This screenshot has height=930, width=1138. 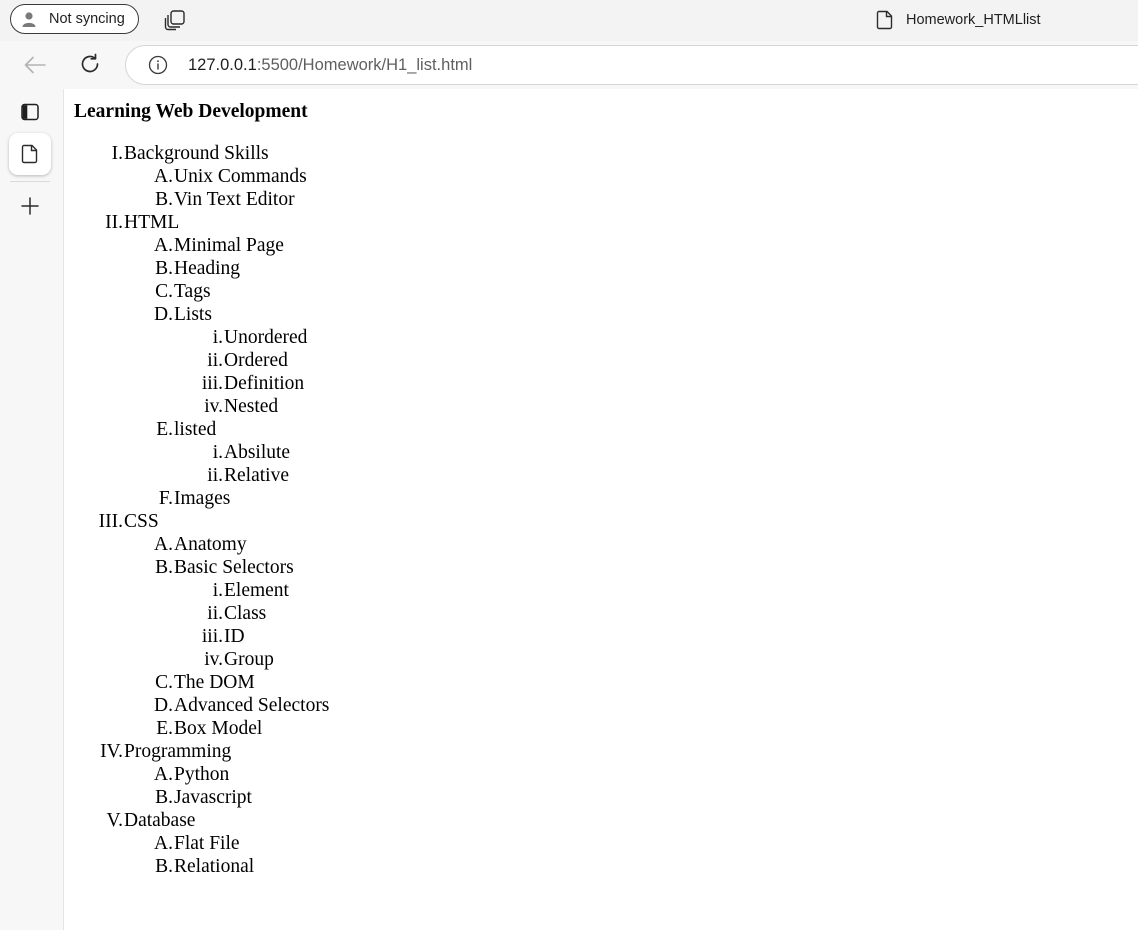 I want to click on tab-strip: Not syncing Homework_HTMLlist, so click(x=569, y=20).